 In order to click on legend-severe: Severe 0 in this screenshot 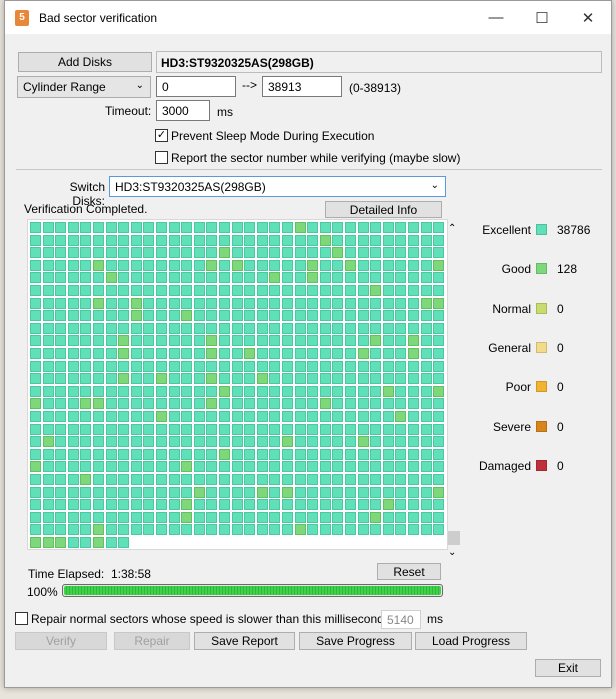, I will do `click(528, 427)`.